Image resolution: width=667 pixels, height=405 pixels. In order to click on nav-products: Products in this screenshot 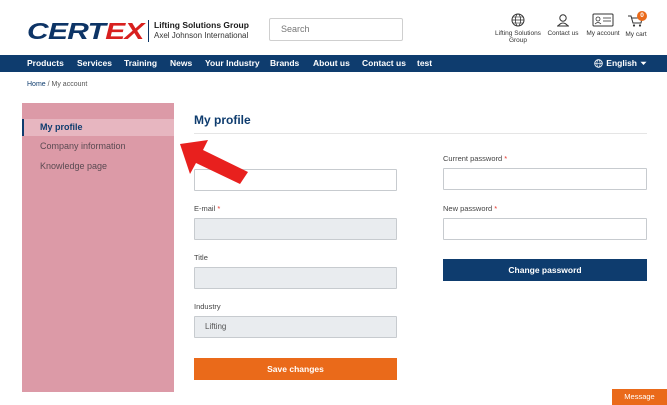, I will do `click(45, 63)`.